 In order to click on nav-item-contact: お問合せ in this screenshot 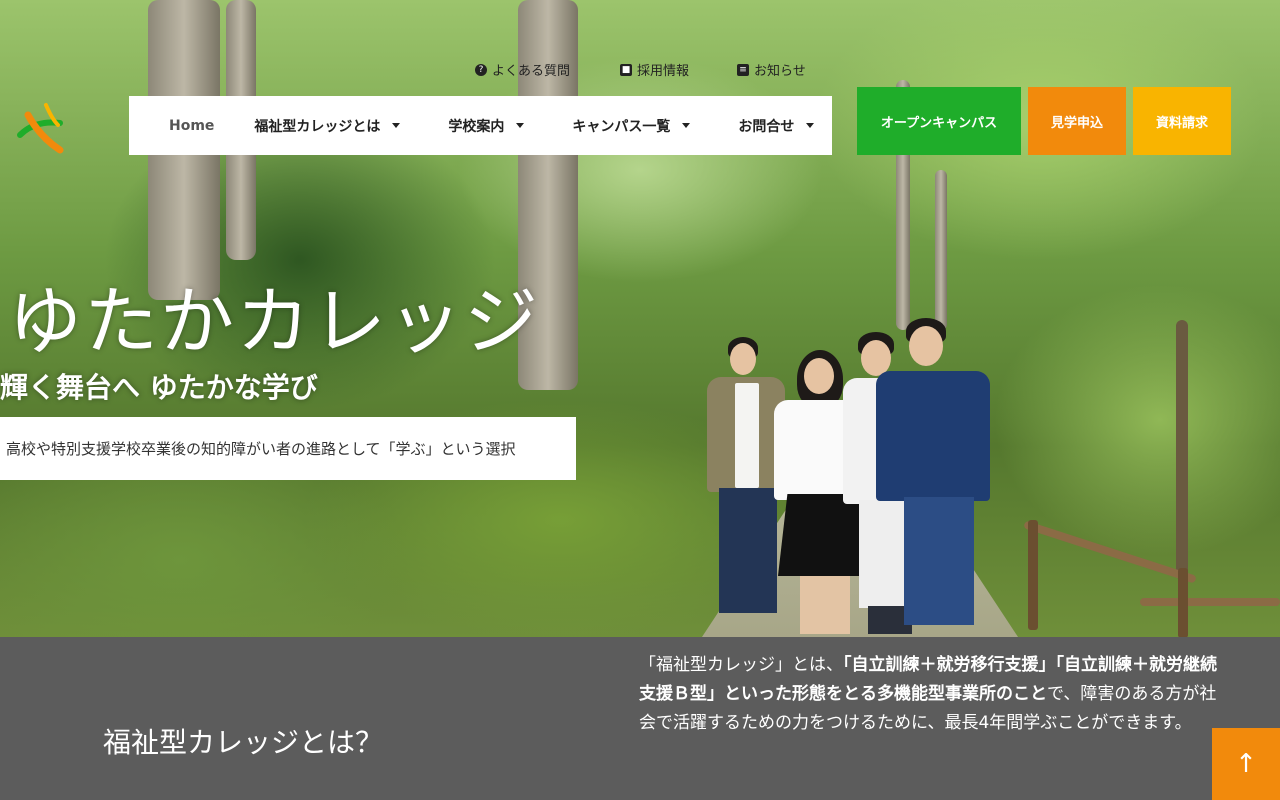, I will do `click(776, 126)`.